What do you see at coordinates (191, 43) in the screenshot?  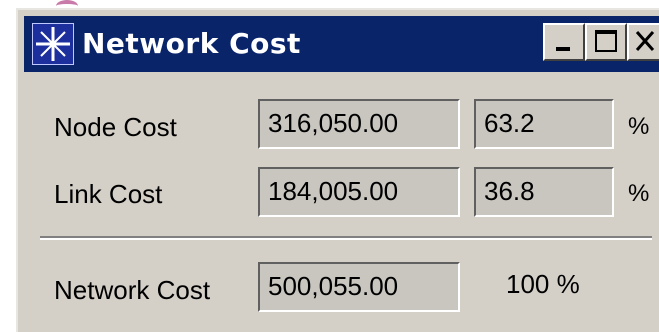 I see `window-title: Network Cost` at bounding box center [191, 43].